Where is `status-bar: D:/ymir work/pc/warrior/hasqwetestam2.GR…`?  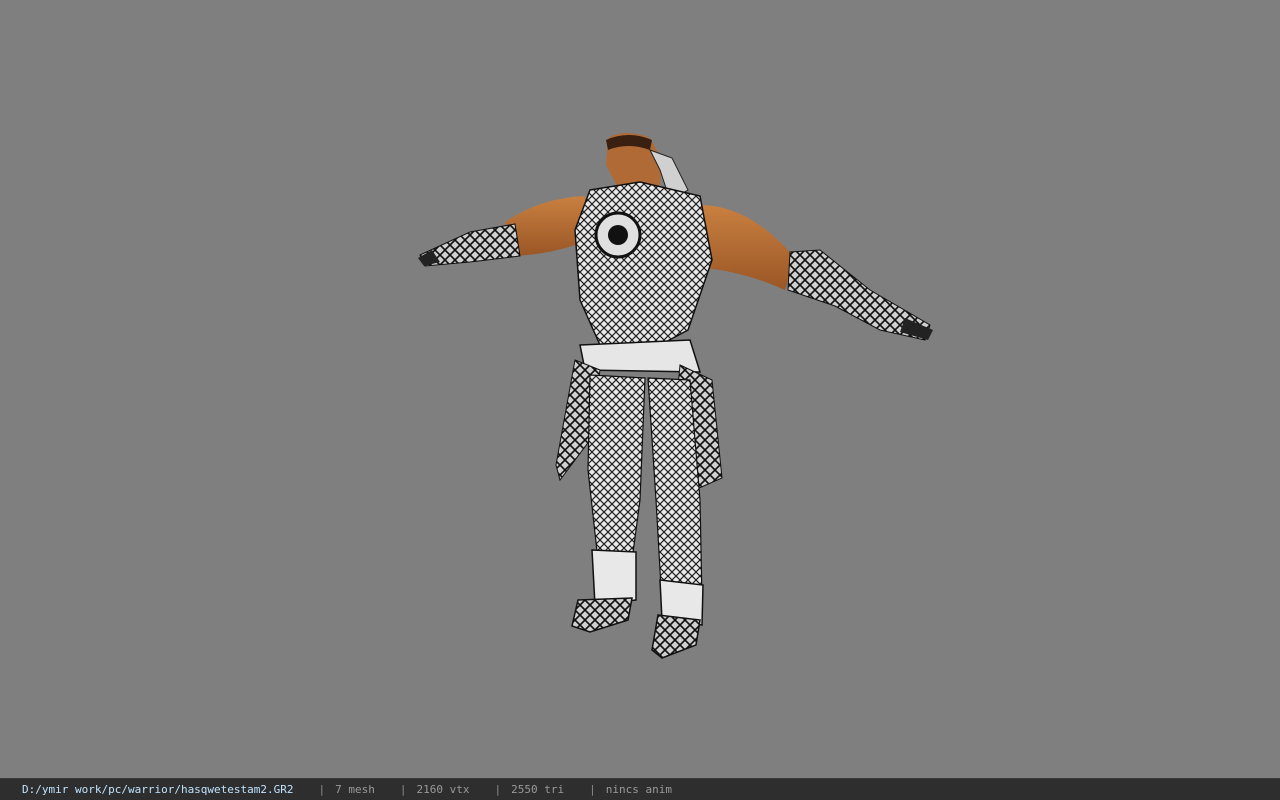 status-bar: D:/ymir work/pc/warrior/hasqwetestam2.GR… is located at coordinates (640, 789).